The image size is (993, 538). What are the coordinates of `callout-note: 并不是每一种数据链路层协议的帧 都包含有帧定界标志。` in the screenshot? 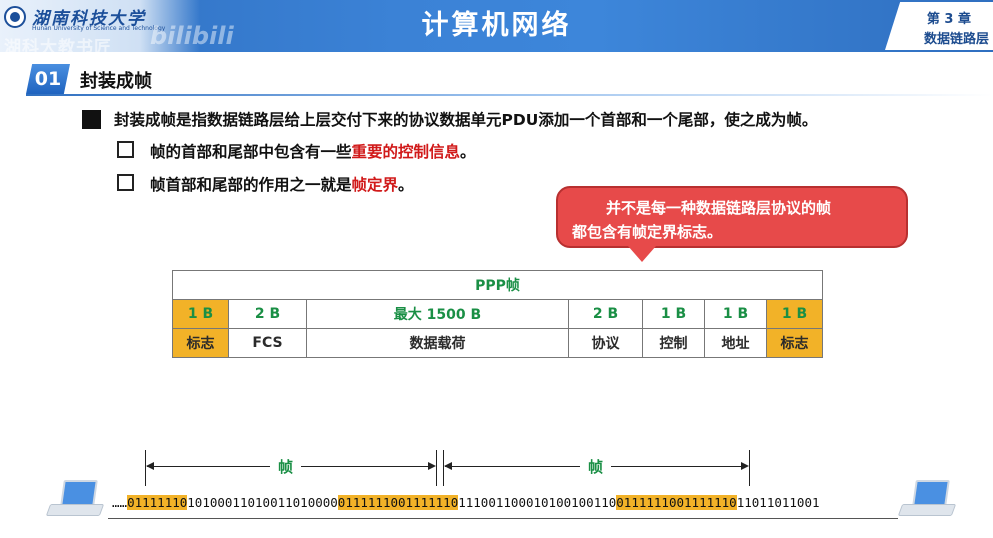 It's located at (732, 217).